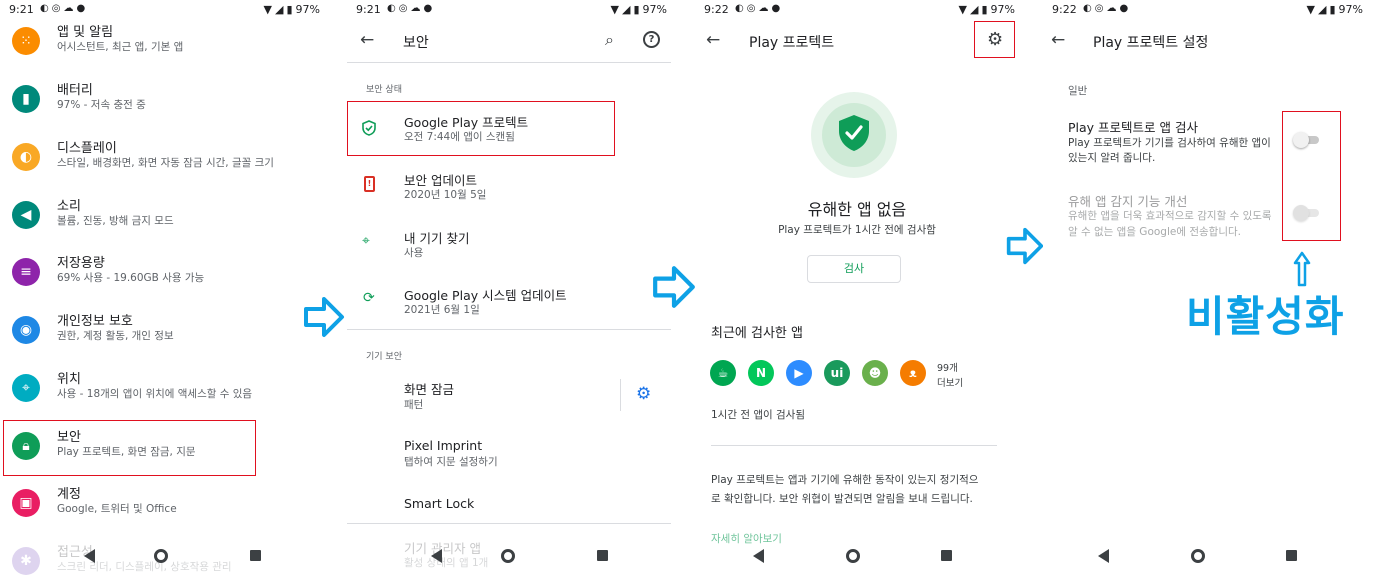 This screenshot has height=576, width=1384. I want to click on settings-item-privacy: ◉ 개인정보 보호 권한, 계정 활동, 개인 정보, so click(162, 332).